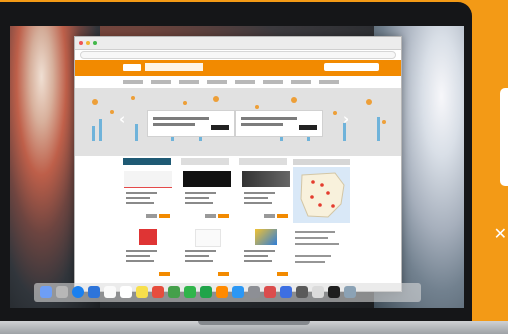 The width and height of the screenshot is (508, 334). Describe the element at coordinates (504, 137) in the screenshot. I see `background-panel` at that location.